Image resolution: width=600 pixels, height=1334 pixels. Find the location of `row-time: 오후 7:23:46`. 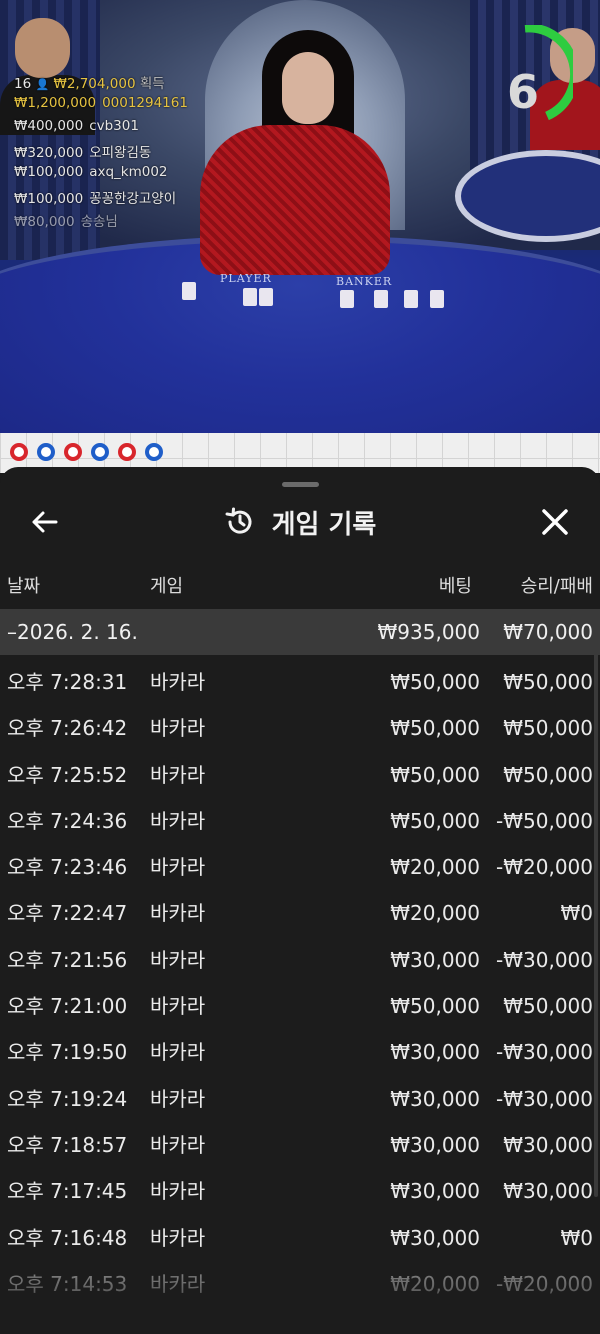

row-time: 오후 7:23:46 is located at coordinates (67, 867).